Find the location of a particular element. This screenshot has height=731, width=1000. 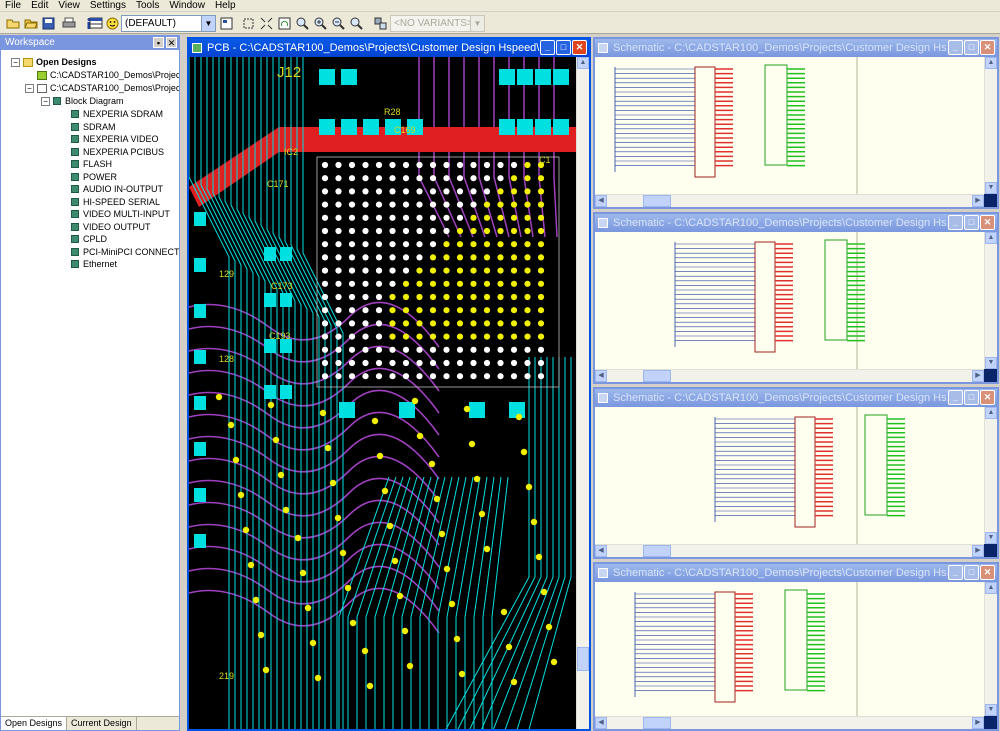

close-icon: ✕ is located at coordinates (171, 42).